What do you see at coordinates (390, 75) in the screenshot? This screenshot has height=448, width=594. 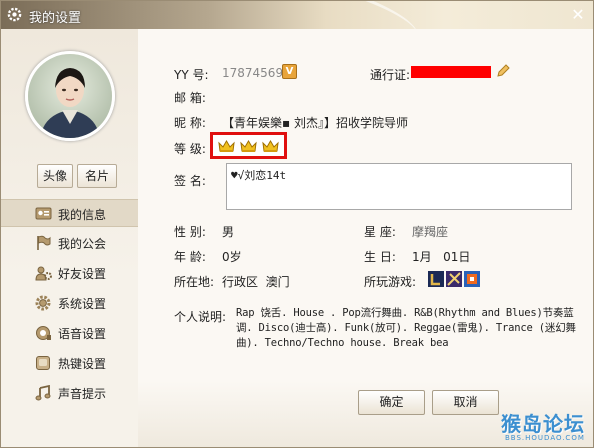 I see `pass-label: 通行证:` at bounding box center [390, 75].